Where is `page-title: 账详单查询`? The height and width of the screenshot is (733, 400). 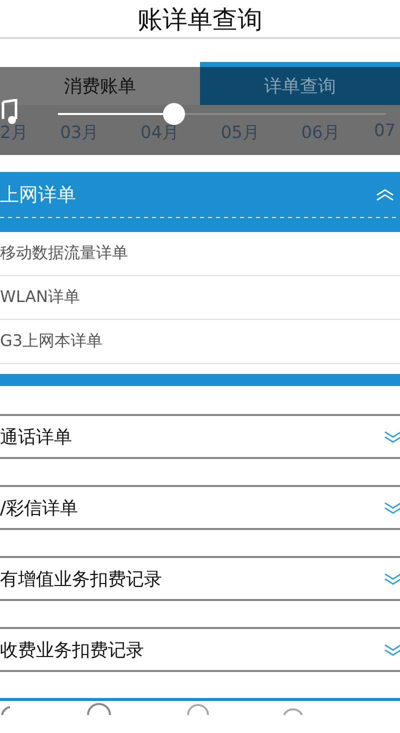
page-title: 账详单查询 is located at coordinates (200, 20).